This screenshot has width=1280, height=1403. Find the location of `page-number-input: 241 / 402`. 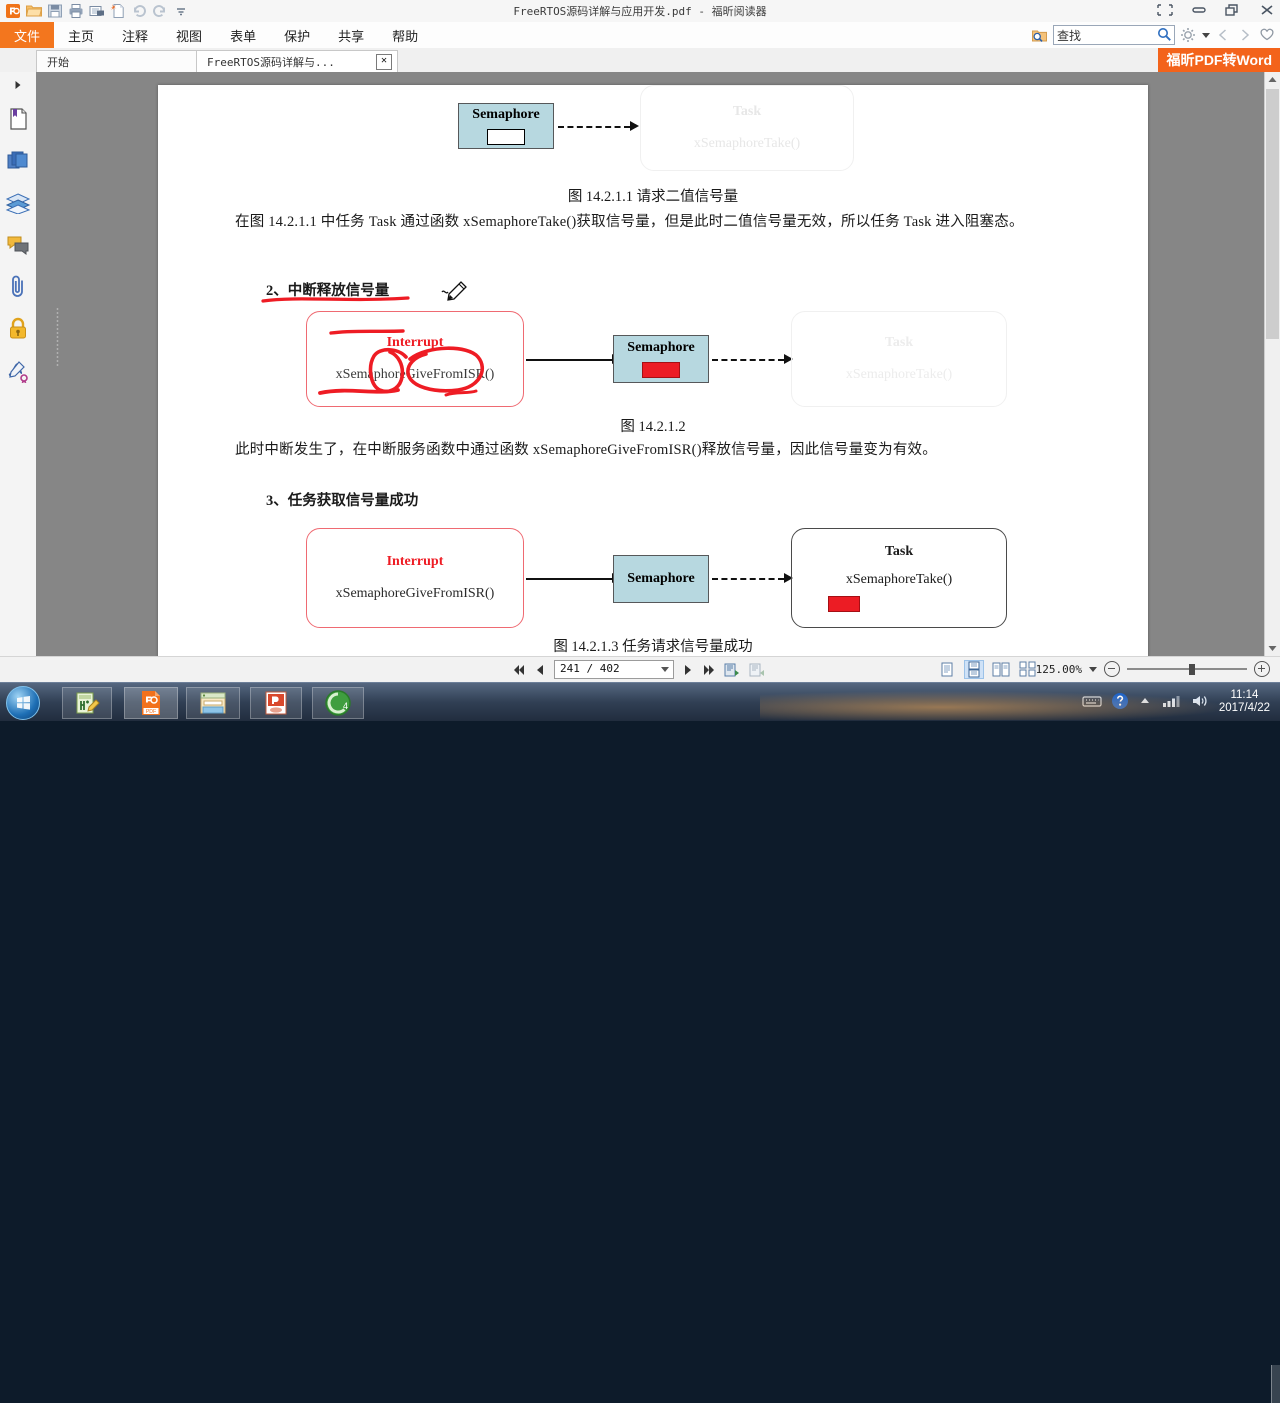

page-number-input: 241 / 402 is located at coordinates (614, 669).